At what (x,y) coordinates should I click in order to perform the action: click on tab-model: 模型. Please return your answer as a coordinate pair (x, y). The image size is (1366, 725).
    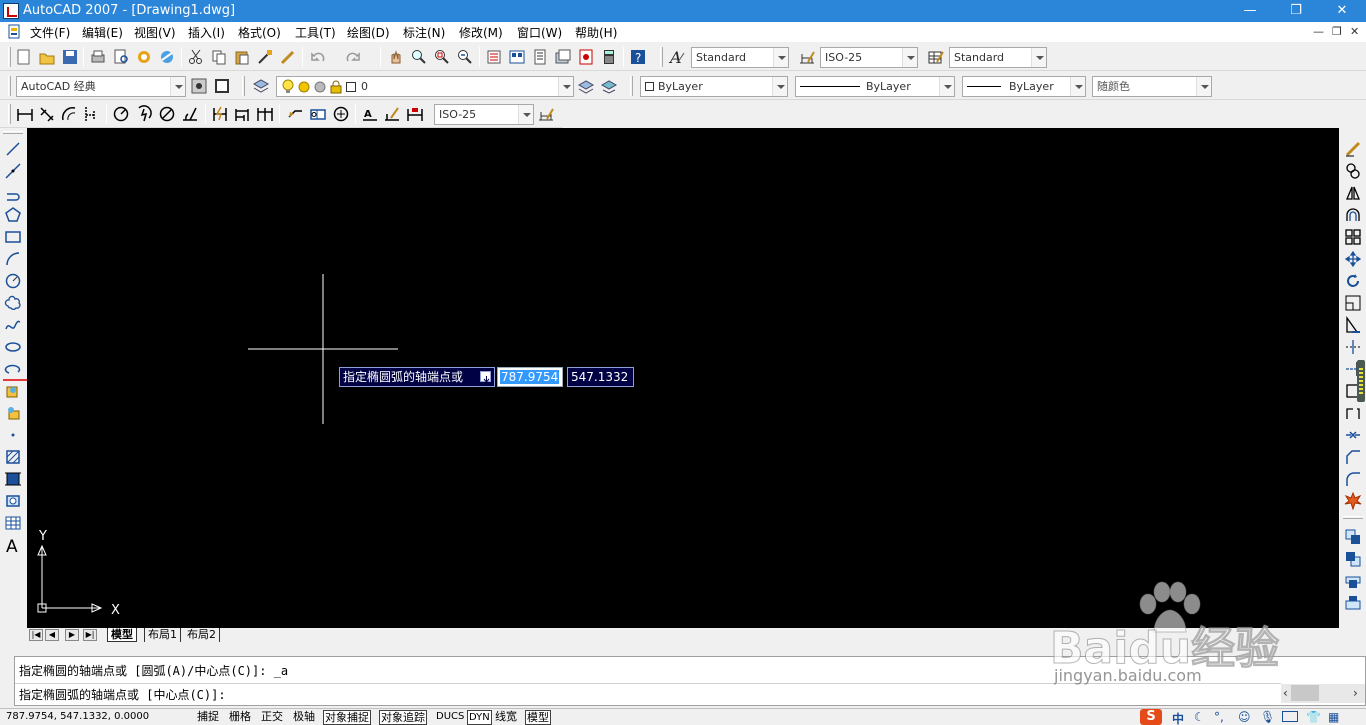
    Looking at the image, I should click on (122, 635).